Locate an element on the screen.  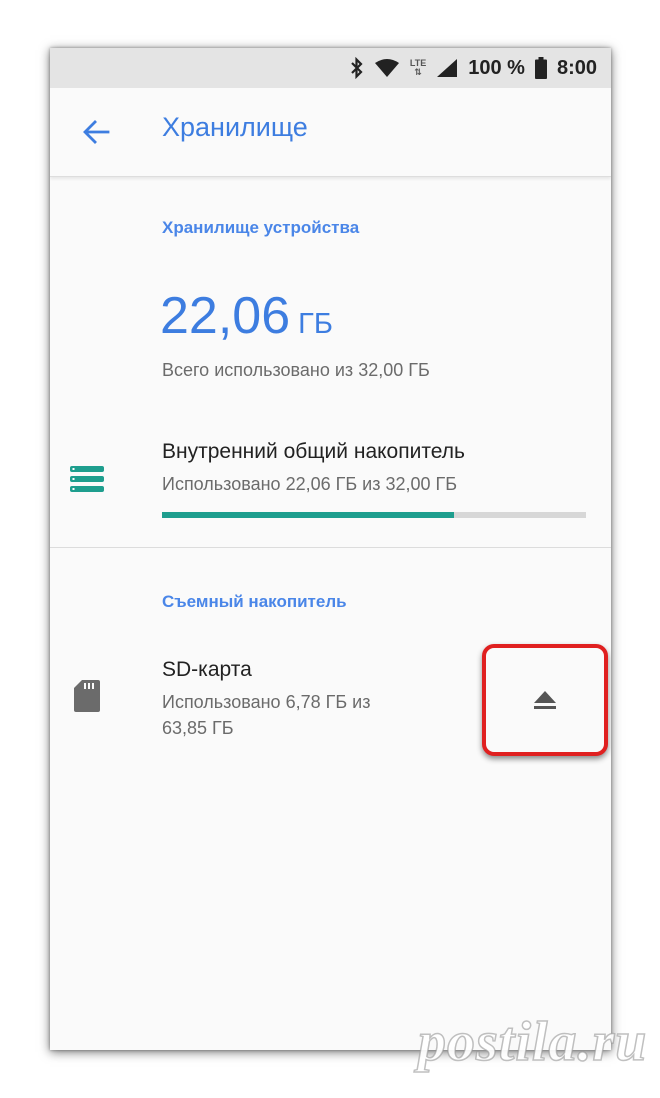
back-button is located at coordinates (96, 132).